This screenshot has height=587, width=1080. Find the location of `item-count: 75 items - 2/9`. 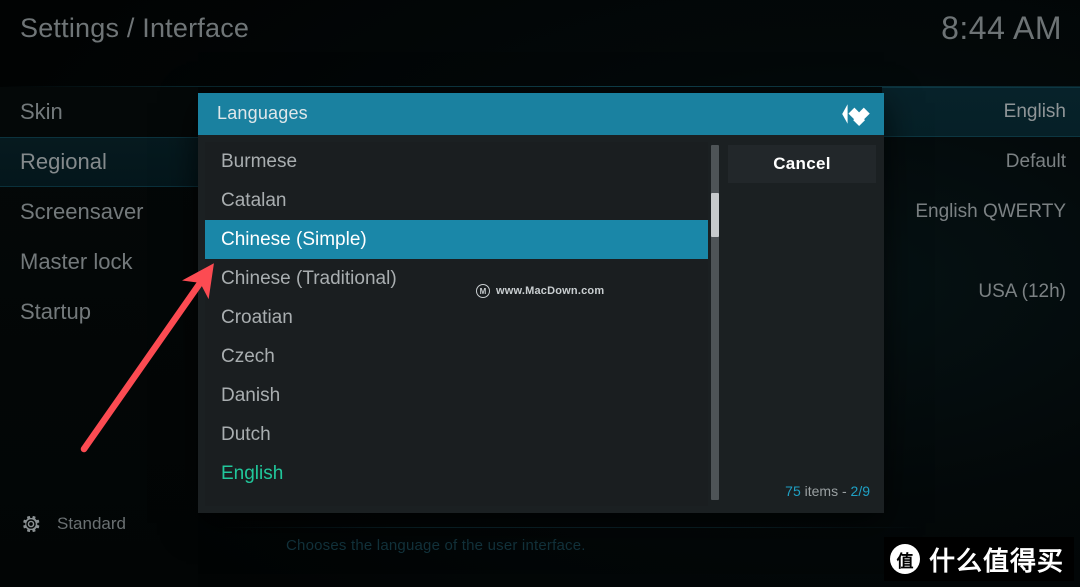

item-count: 75 items - 2/9 is located at coordinates (827, 491).